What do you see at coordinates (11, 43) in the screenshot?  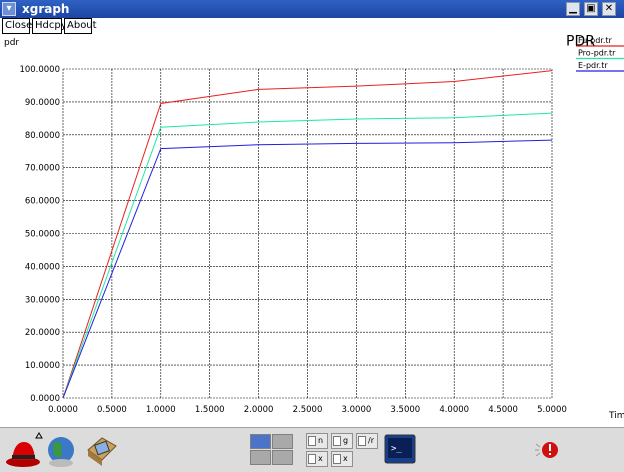 I see `y-axis-label: pdr` at bounding box center [11, 43].